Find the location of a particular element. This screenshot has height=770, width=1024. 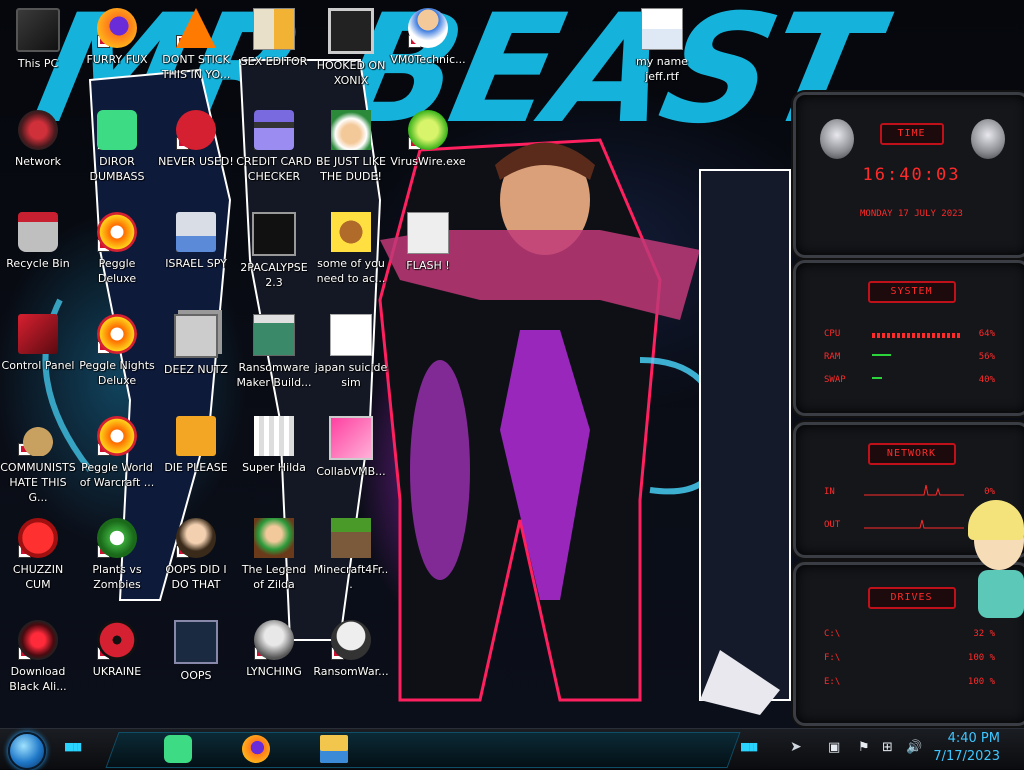

system-row: CPU 64% is located at coordinates (916, 336).